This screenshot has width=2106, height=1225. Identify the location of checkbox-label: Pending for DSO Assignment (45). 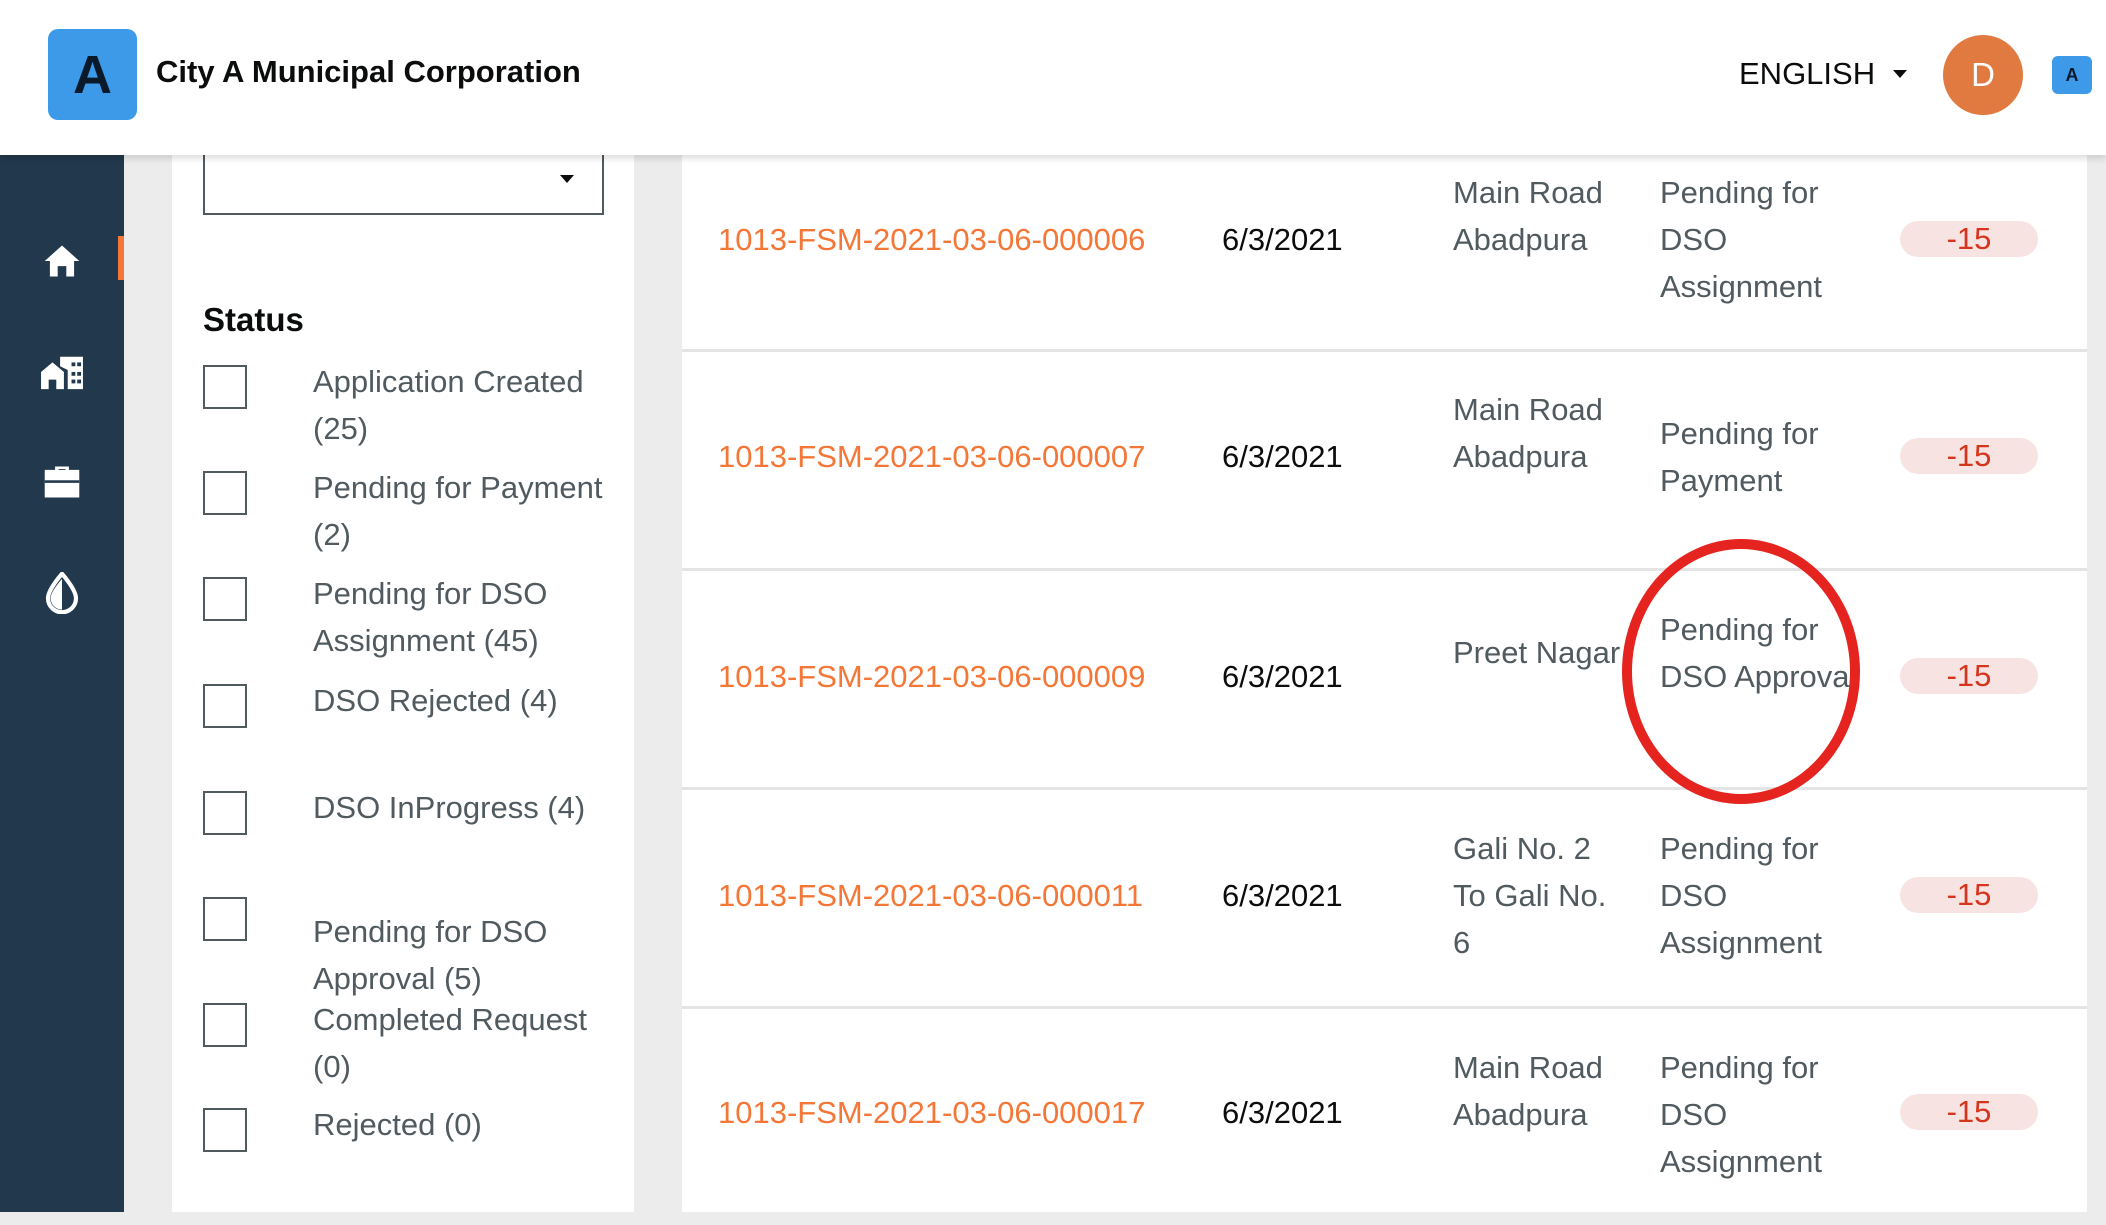
(430, 617).